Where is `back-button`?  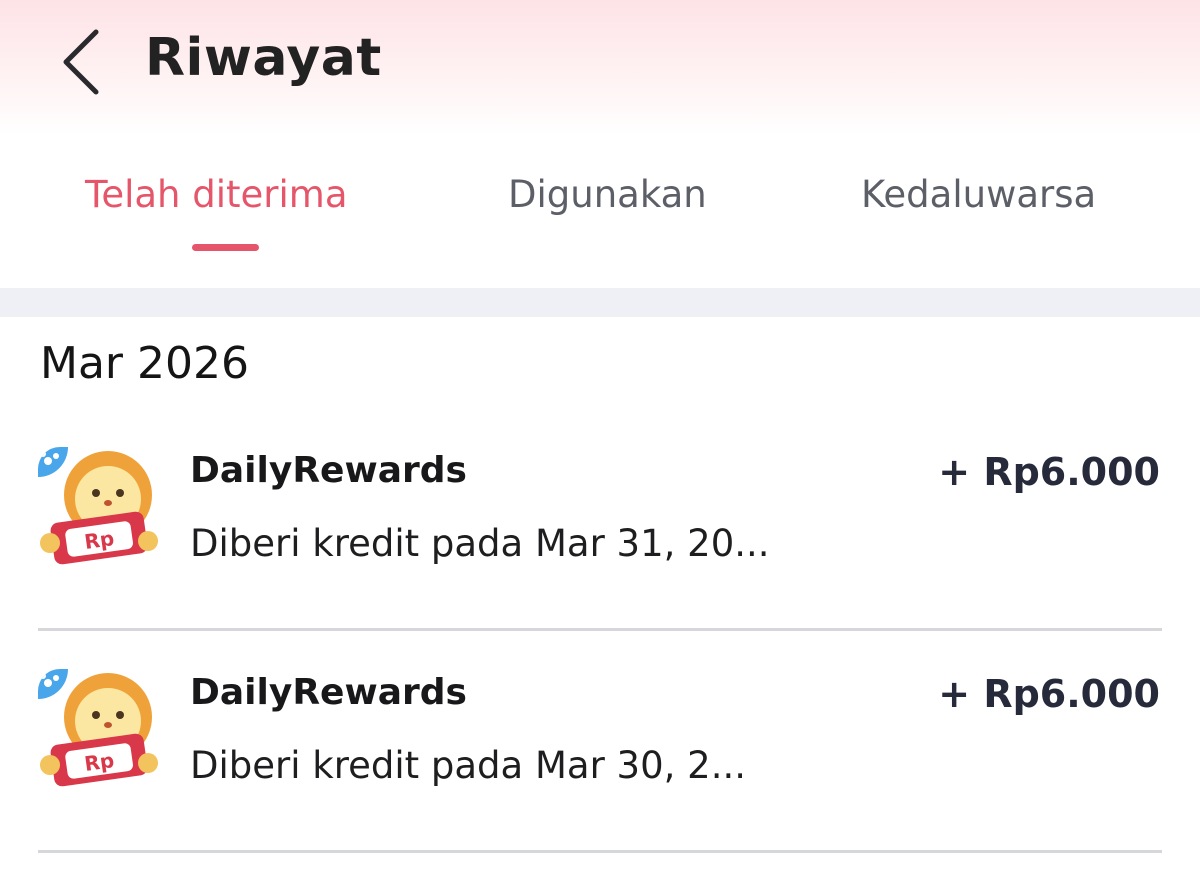
back-button is located at coordinates (83, 62).